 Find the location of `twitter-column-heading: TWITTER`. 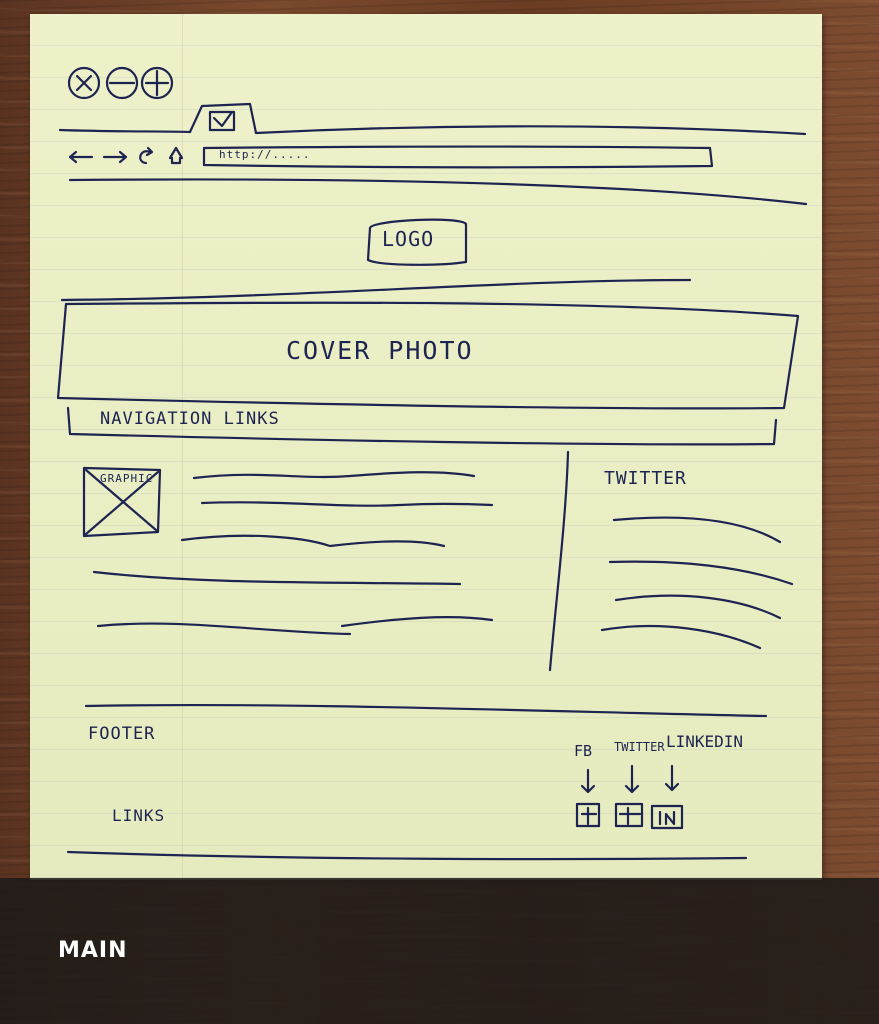

twitter-column-heading: TWITTER is located at coordinates (645, 478).